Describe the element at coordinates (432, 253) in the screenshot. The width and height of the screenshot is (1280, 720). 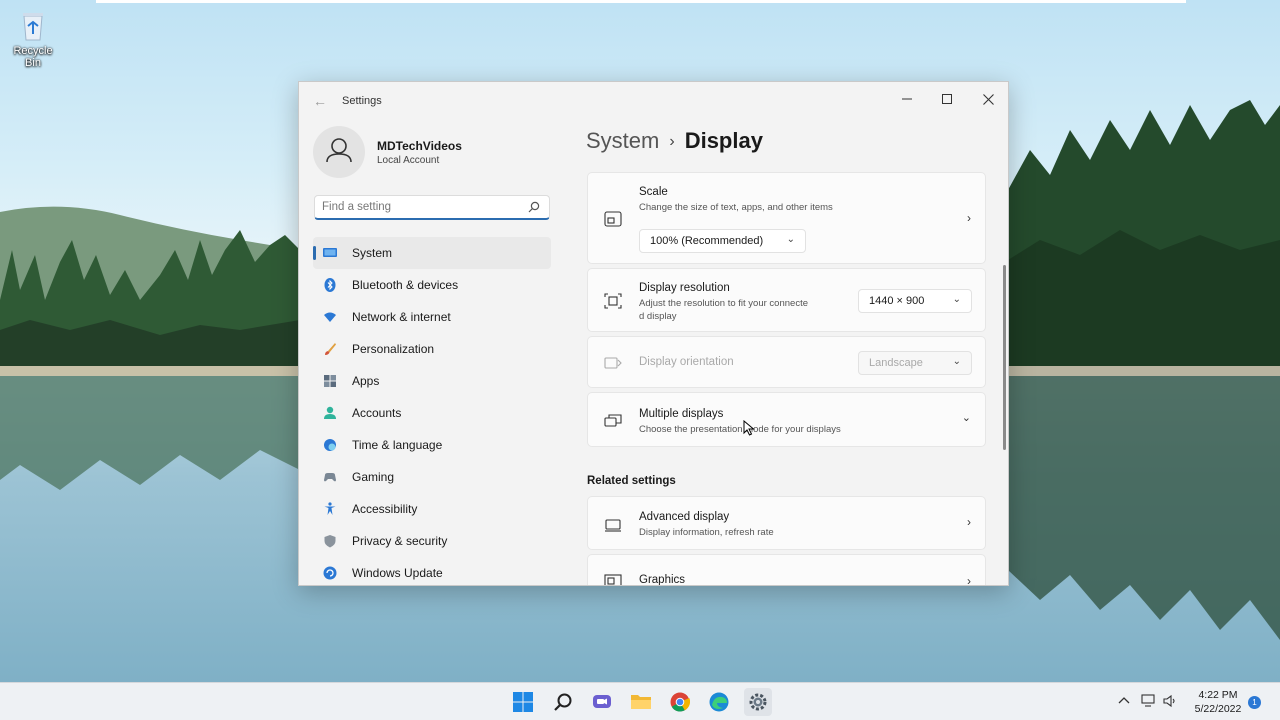
I see `sidebar-item-system: System` at that location.